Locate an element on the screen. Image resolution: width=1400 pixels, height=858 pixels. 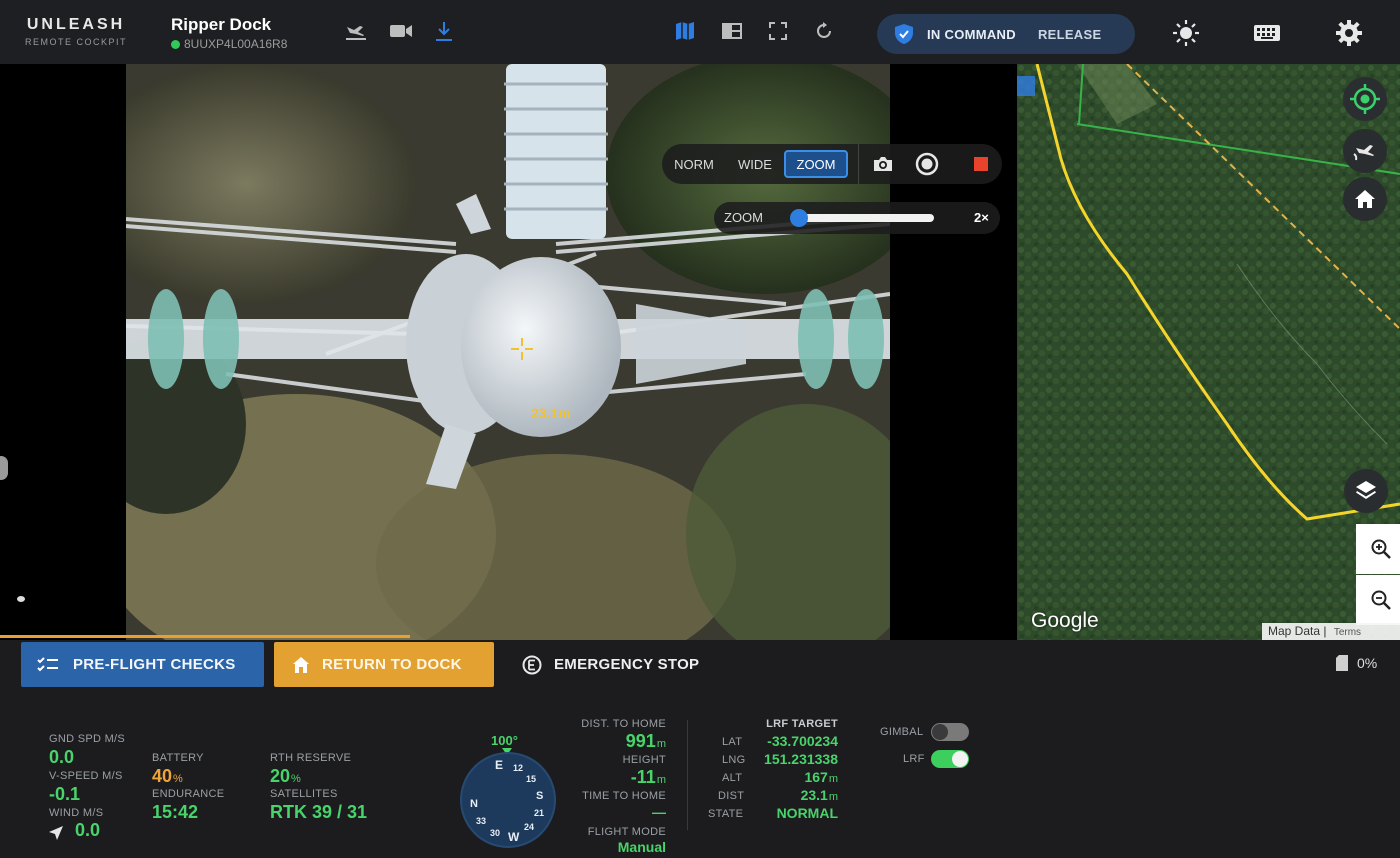
battery-percent: 40 is located at coordinates (162, 776).